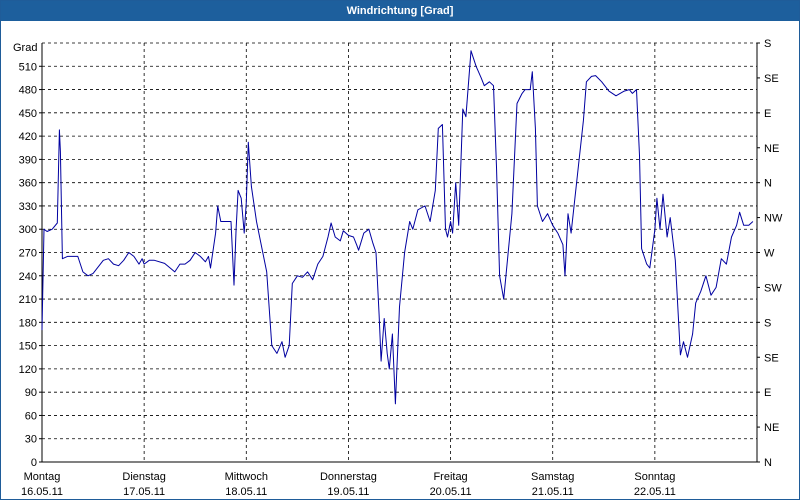 The width and height of the screenshot is (800, 500). What do you see at coordinates (25, 48) in the screenshot?
I see `y-axis-label: Grad` at bounding box center [25, 48].